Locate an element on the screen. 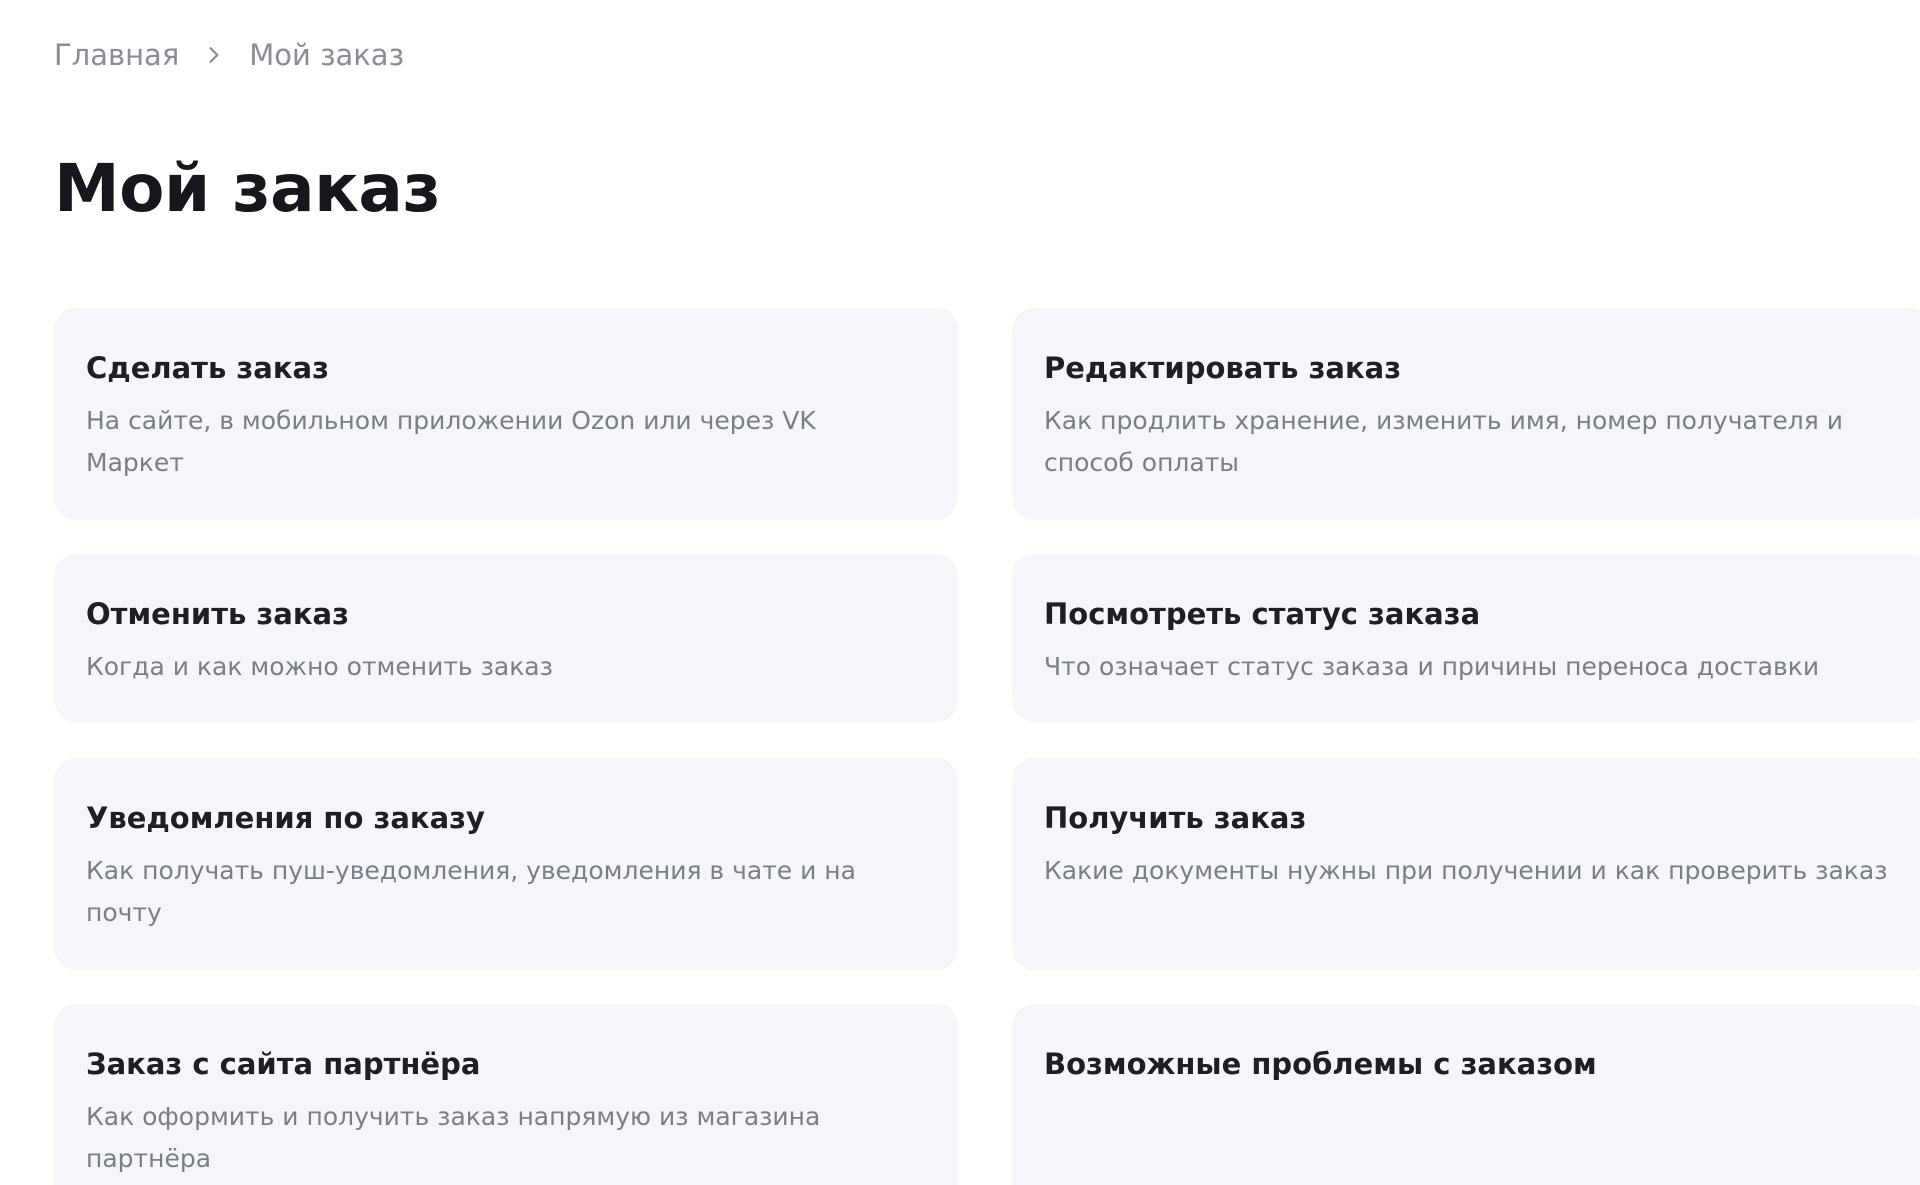  card-title: Возможные проблемы с заказом is located at coordinates (1320, 1064).